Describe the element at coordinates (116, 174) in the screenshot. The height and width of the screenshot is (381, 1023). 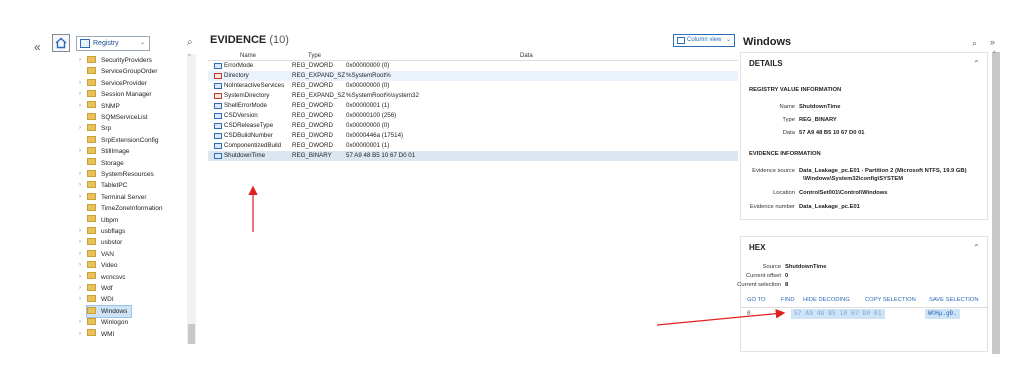
I see `tree-item: › SystemResources` at that location.